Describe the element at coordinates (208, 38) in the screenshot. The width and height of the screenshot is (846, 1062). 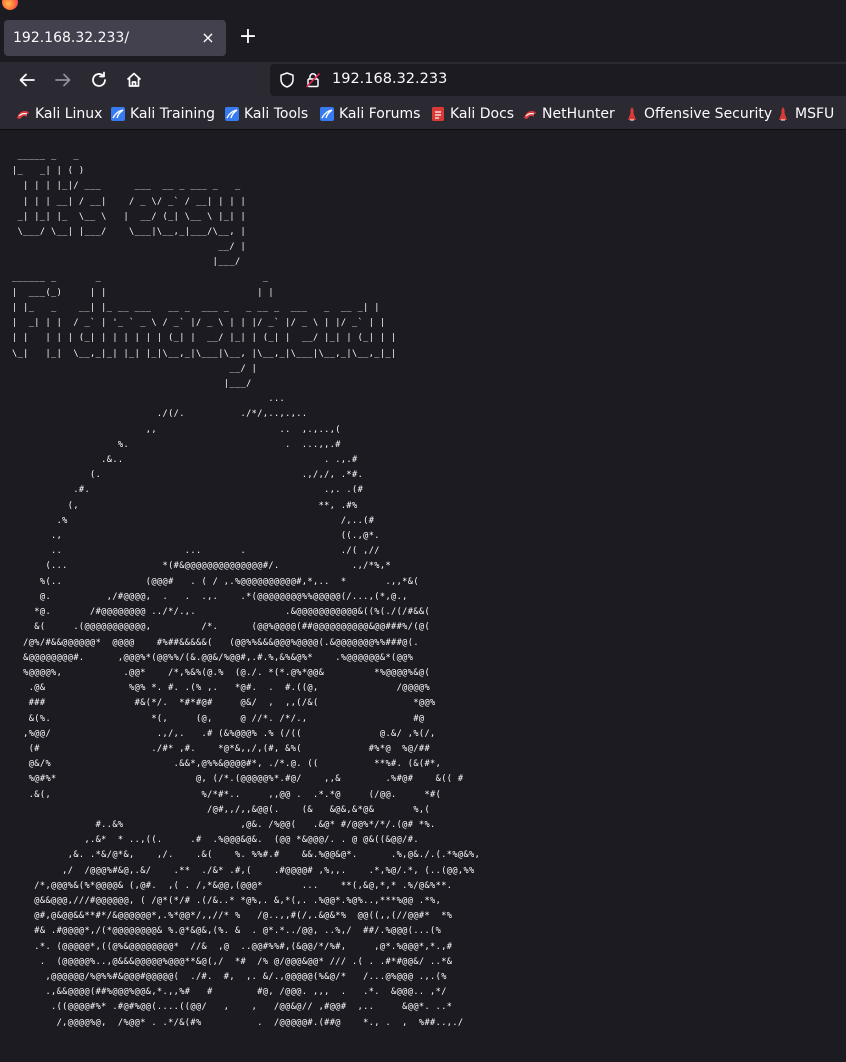
I see `tab-close-icon: ×` at that location.